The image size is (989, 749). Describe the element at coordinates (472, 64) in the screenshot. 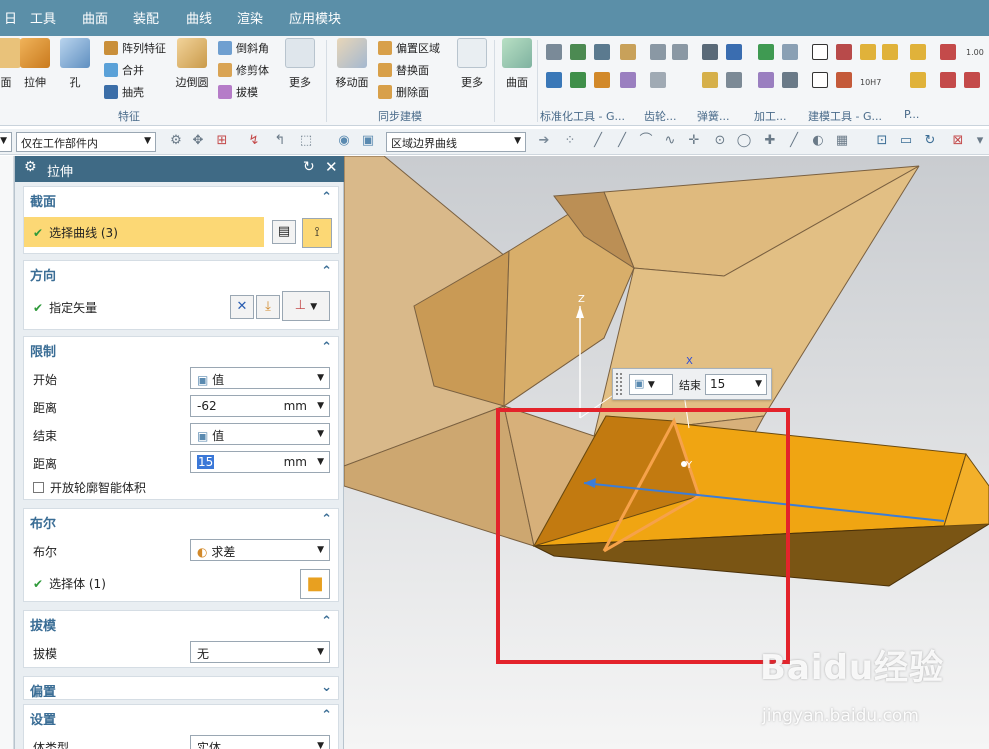

I see `more-sync-button: 更多` at that location.